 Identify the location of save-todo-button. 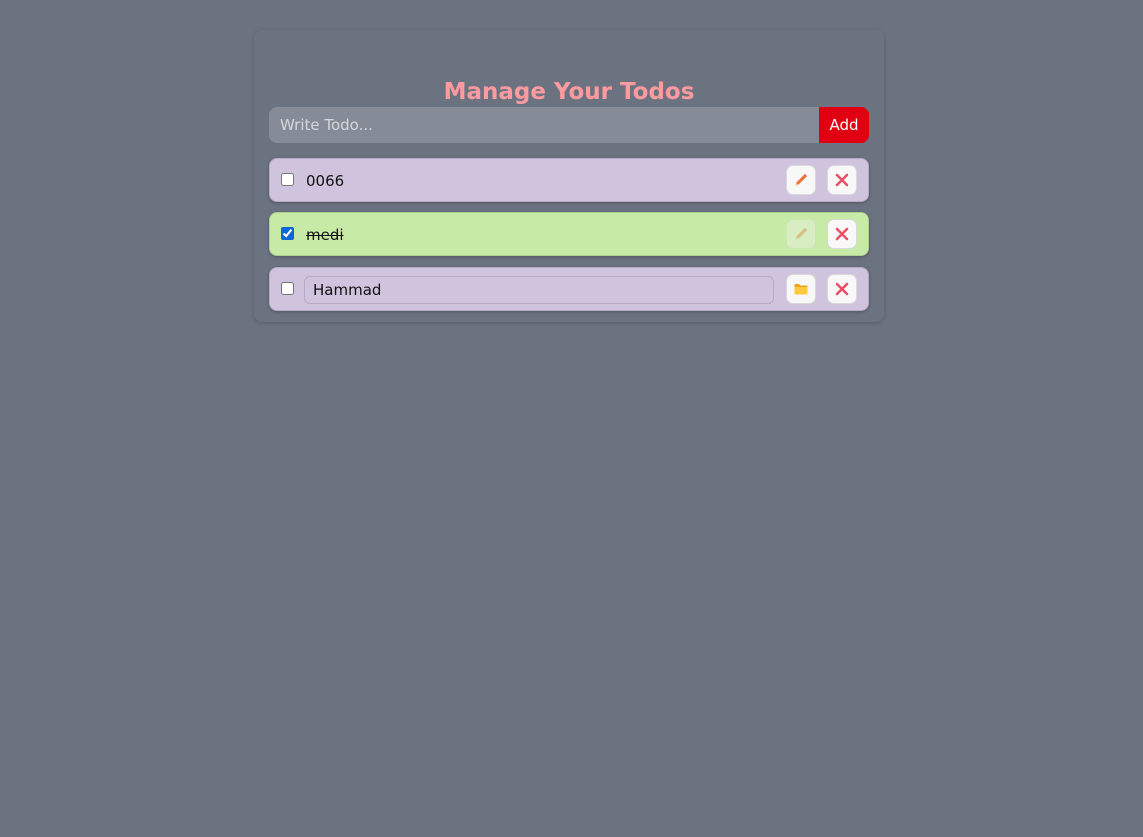
(801, 289).